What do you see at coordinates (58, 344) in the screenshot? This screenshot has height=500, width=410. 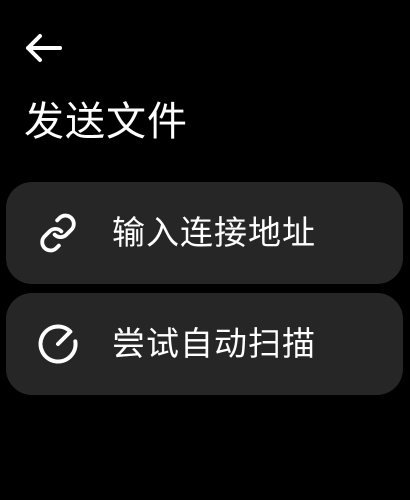 I see `scan-icon` at bounding box center [58, 344].